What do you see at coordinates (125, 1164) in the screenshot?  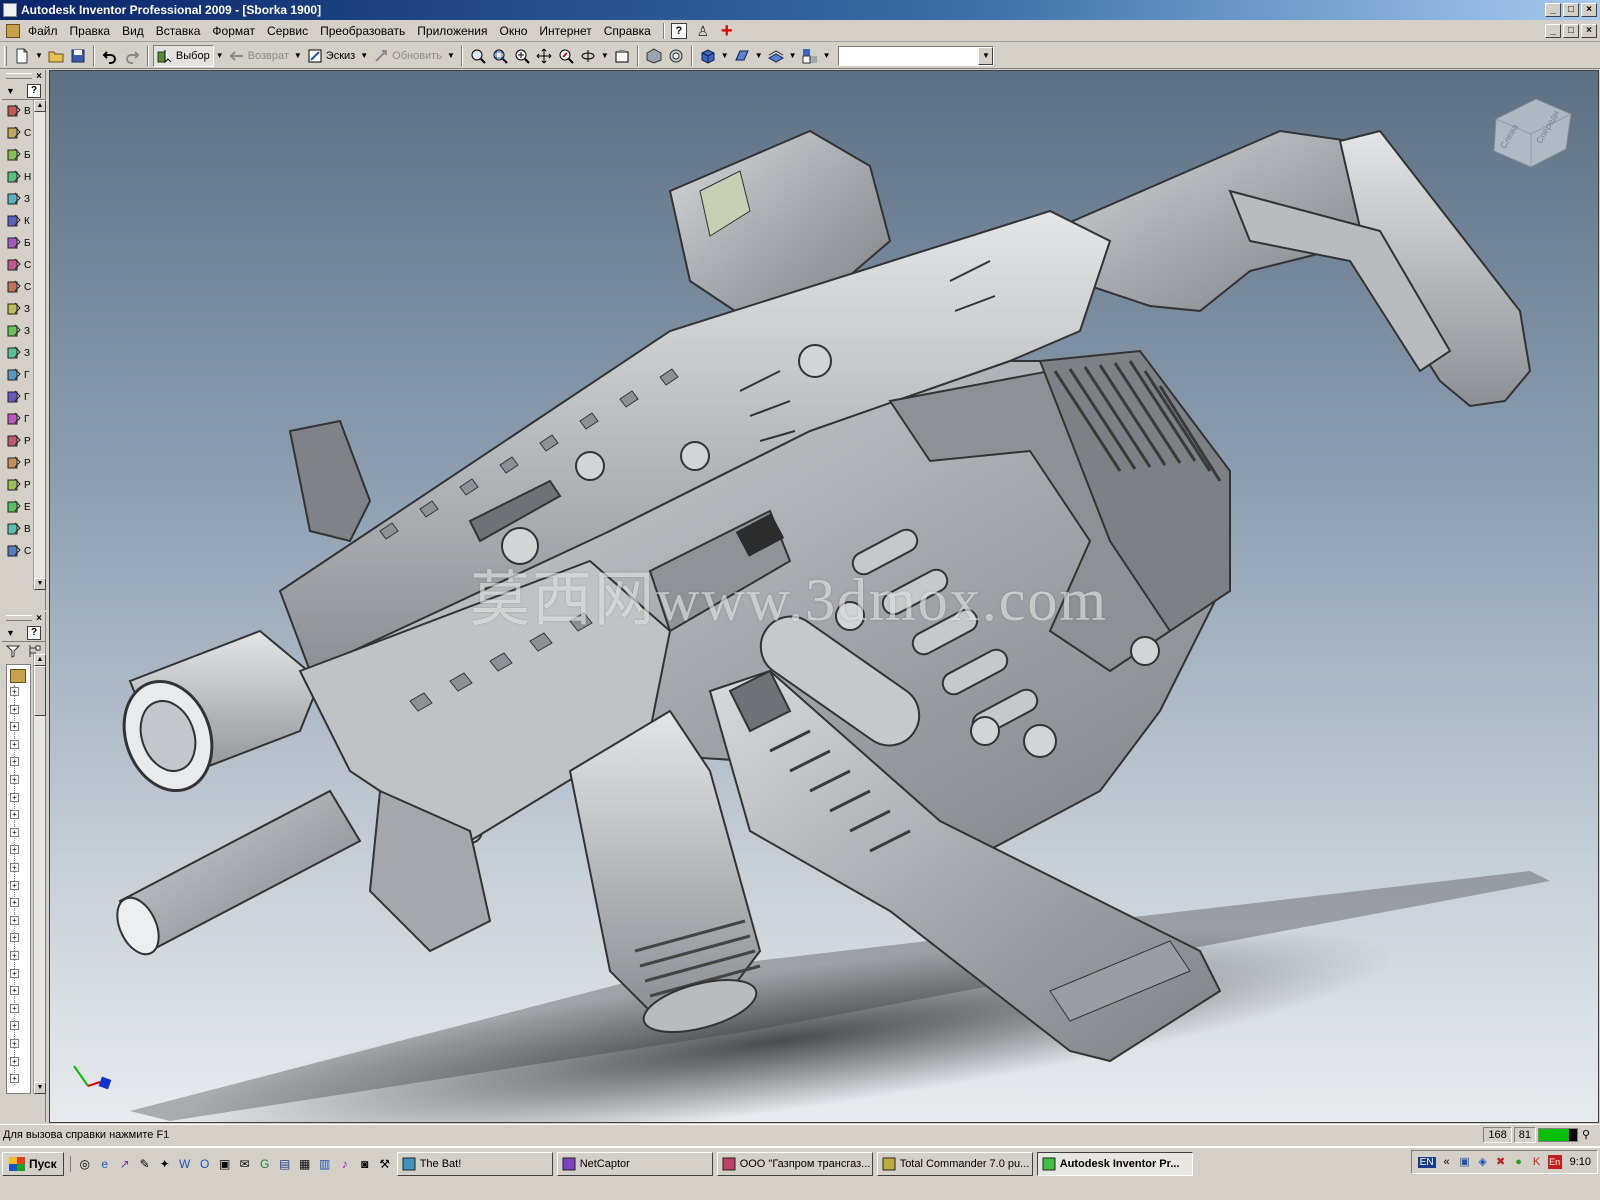 I see `netcaptor-icon: ↗` at bounding box center [125, 1164].